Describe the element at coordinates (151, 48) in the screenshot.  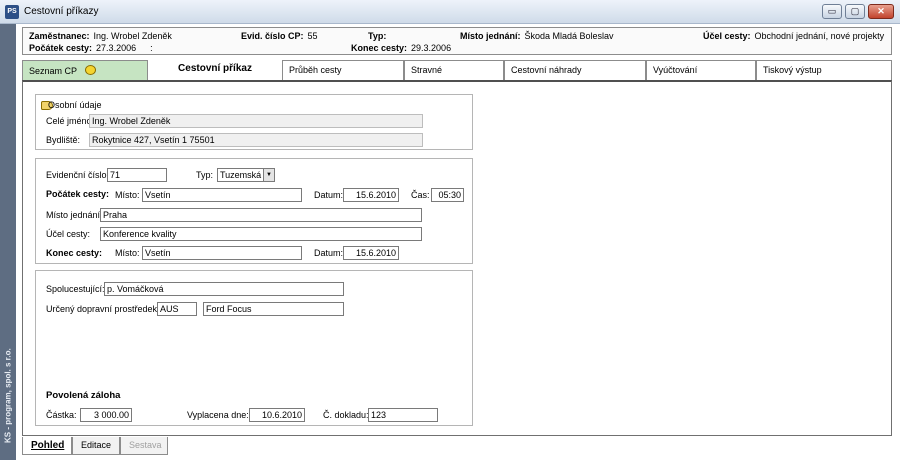
I see `summary-start-time: :` at that location.